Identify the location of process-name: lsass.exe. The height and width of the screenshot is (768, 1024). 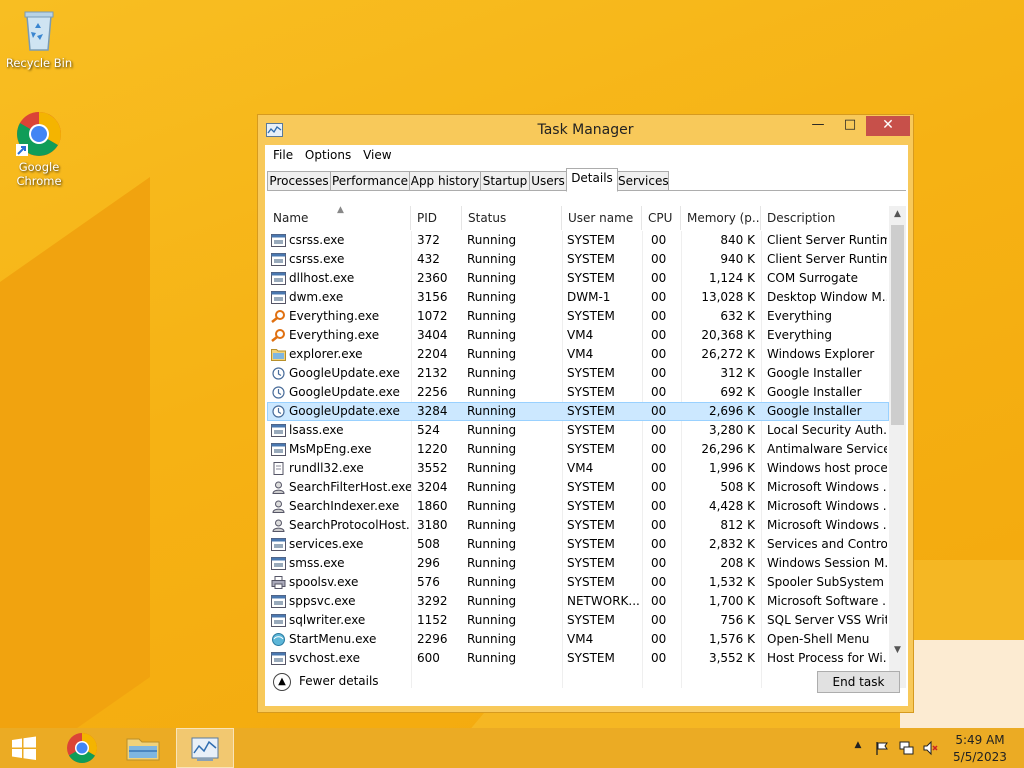
(341, 430).